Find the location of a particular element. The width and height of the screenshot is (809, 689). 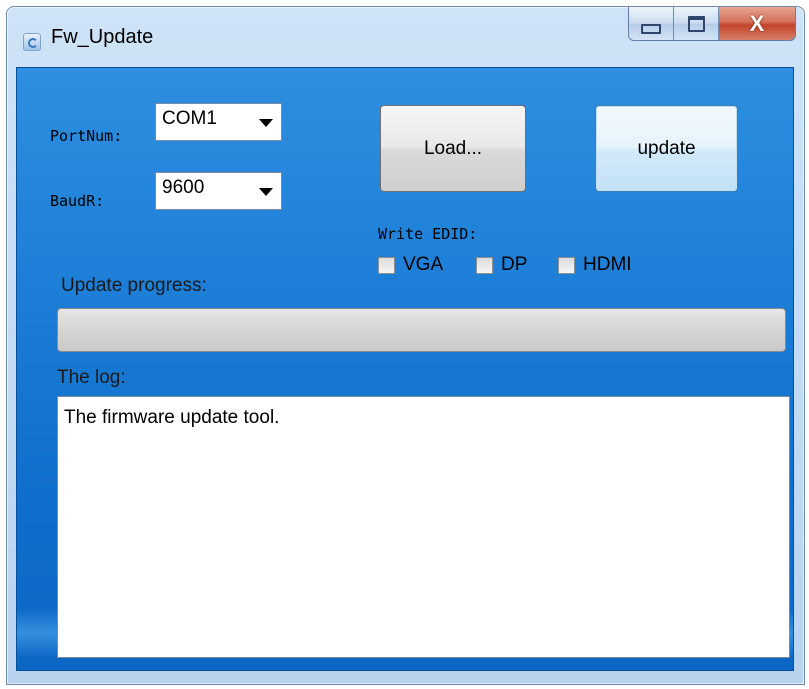

title-bar: Fw_Update X is located at coordinates (405, 36).